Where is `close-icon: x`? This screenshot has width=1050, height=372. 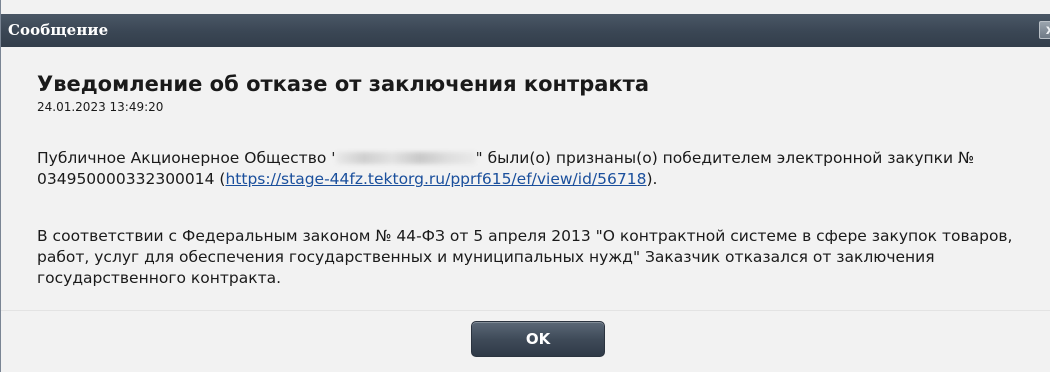 close-icon: x is located at coordinates (1047, 30).